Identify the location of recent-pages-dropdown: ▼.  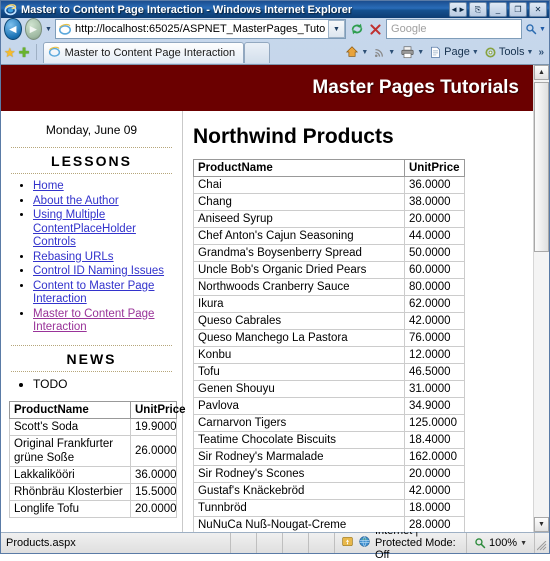
(48, 29).